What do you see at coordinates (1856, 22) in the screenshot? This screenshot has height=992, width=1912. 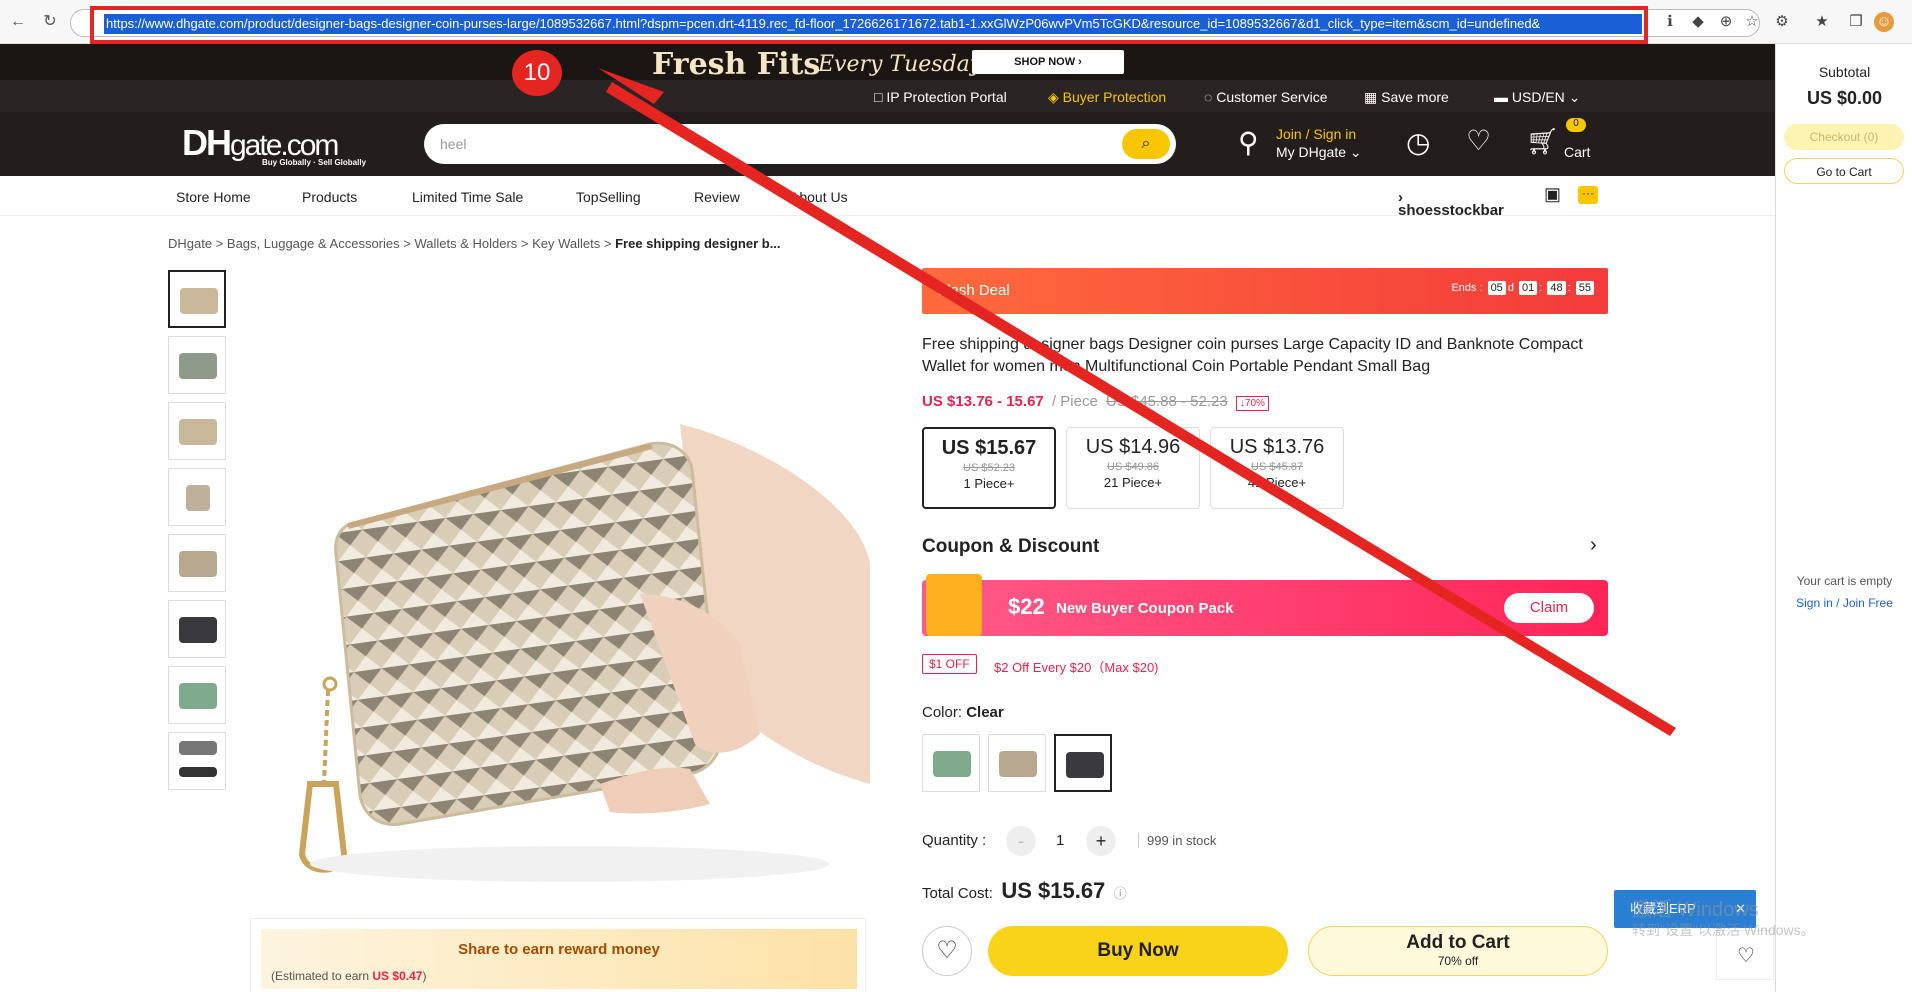 I see `collections-icon: ❐` at bounding box center [1856, 22].